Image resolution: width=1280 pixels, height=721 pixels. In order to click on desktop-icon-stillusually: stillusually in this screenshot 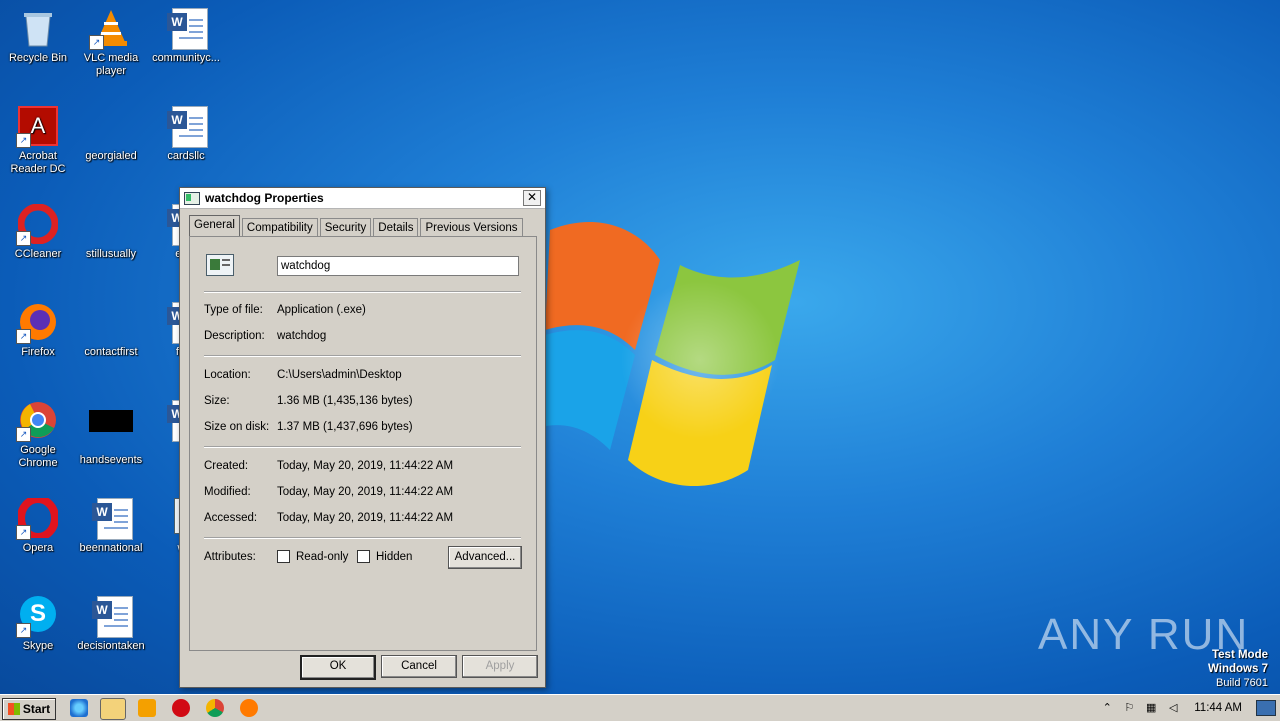, I will do `click(111, 232)`.